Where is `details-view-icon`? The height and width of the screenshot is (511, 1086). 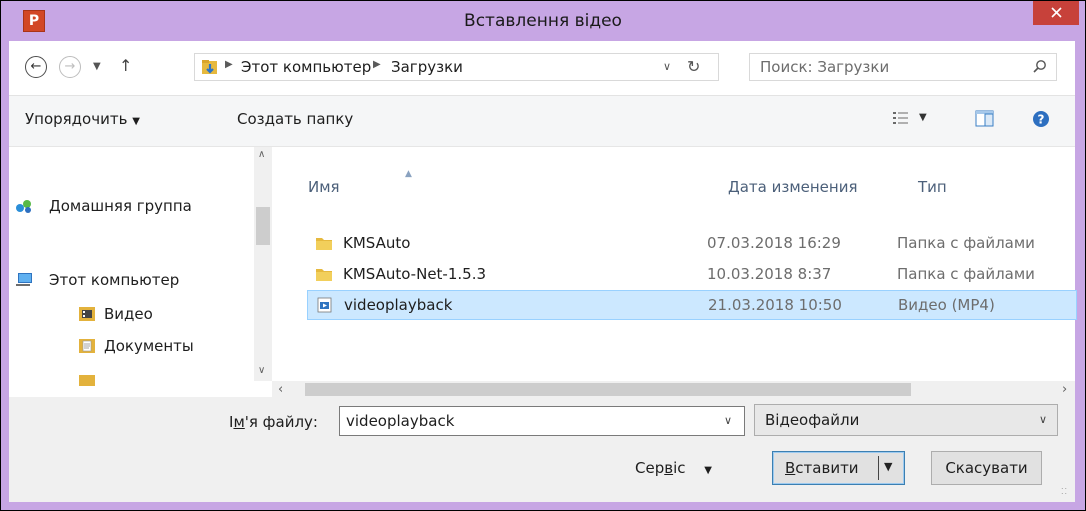 details-view-icon is located at coordinates (900, 118).